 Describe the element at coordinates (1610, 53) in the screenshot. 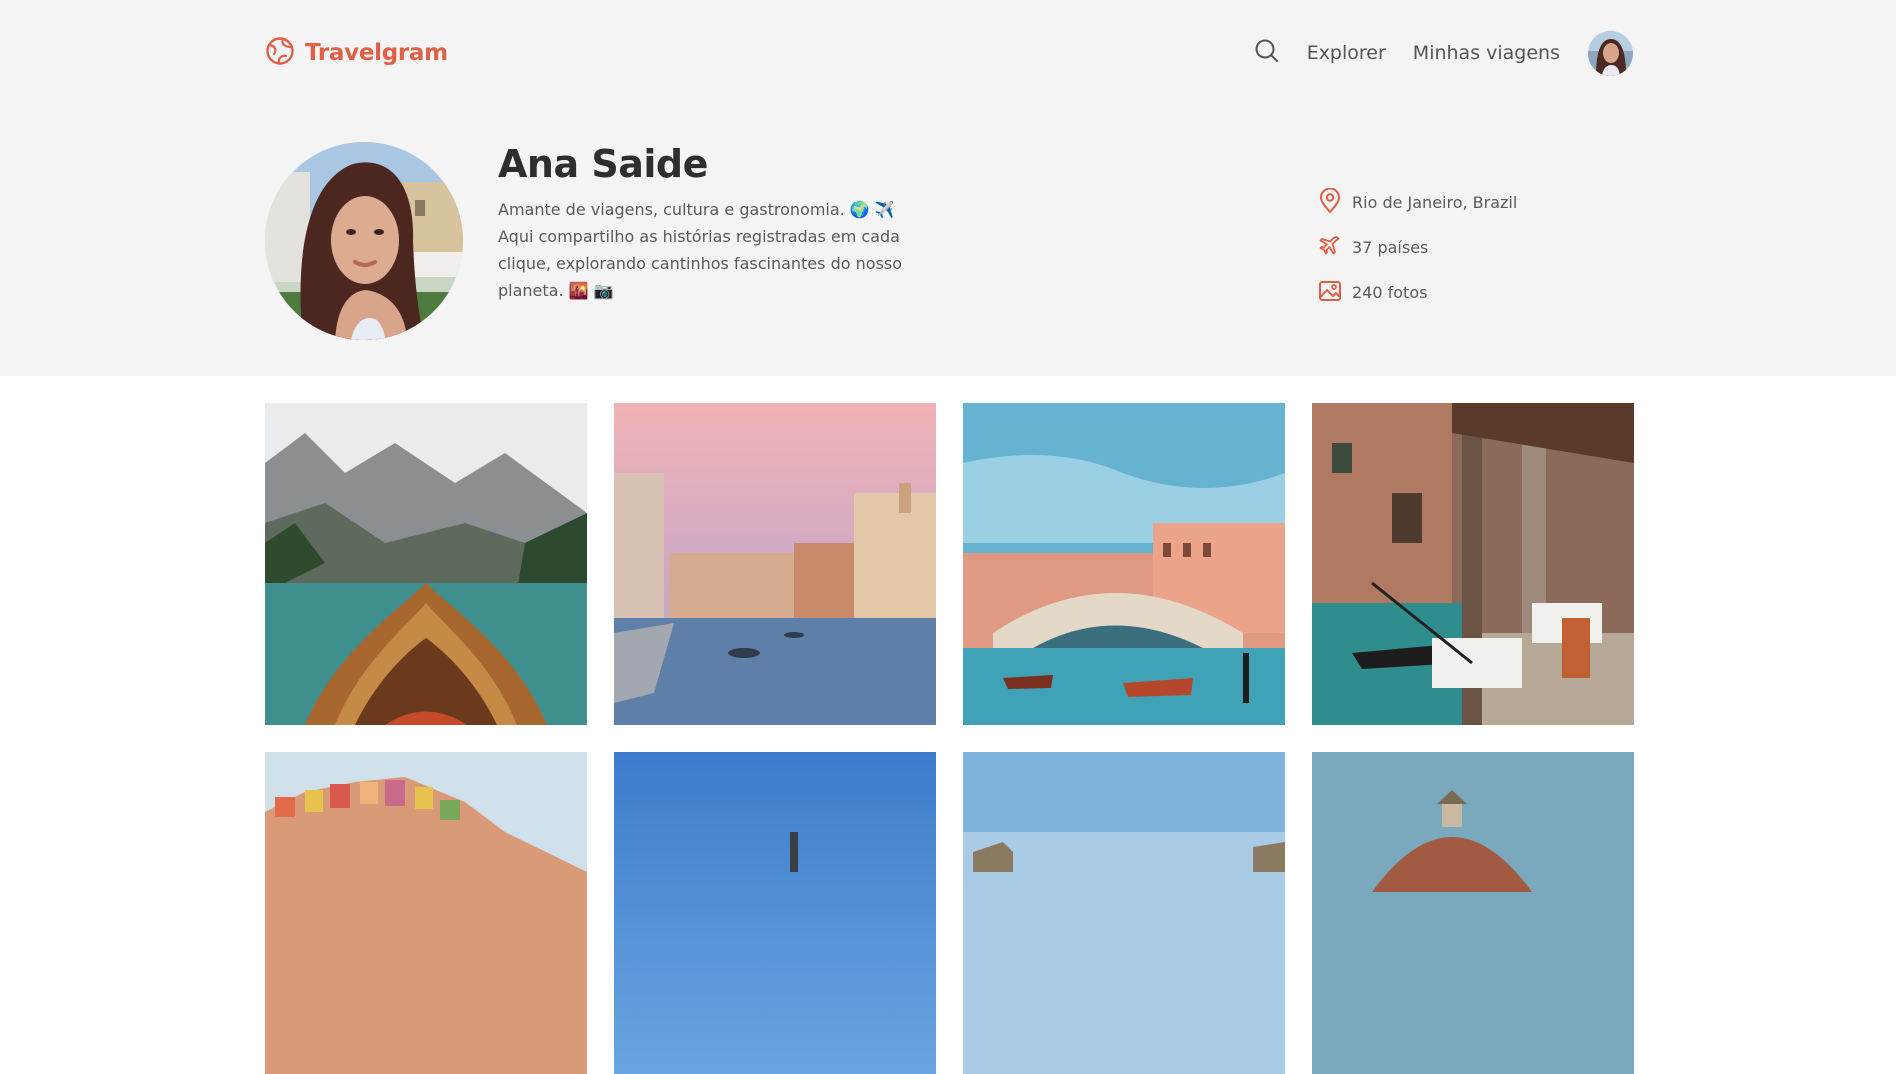

I see `user-avatar` at that location.